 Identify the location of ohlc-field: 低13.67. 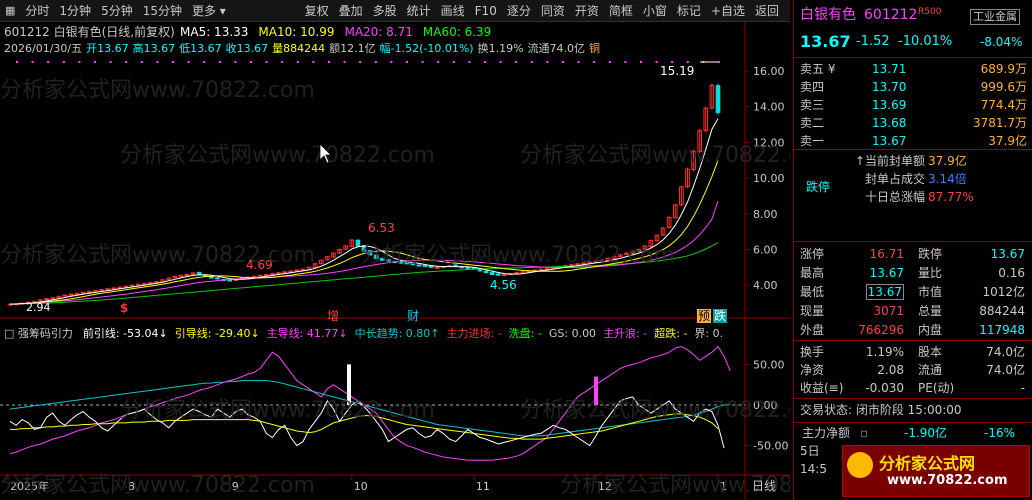
(200, 48).